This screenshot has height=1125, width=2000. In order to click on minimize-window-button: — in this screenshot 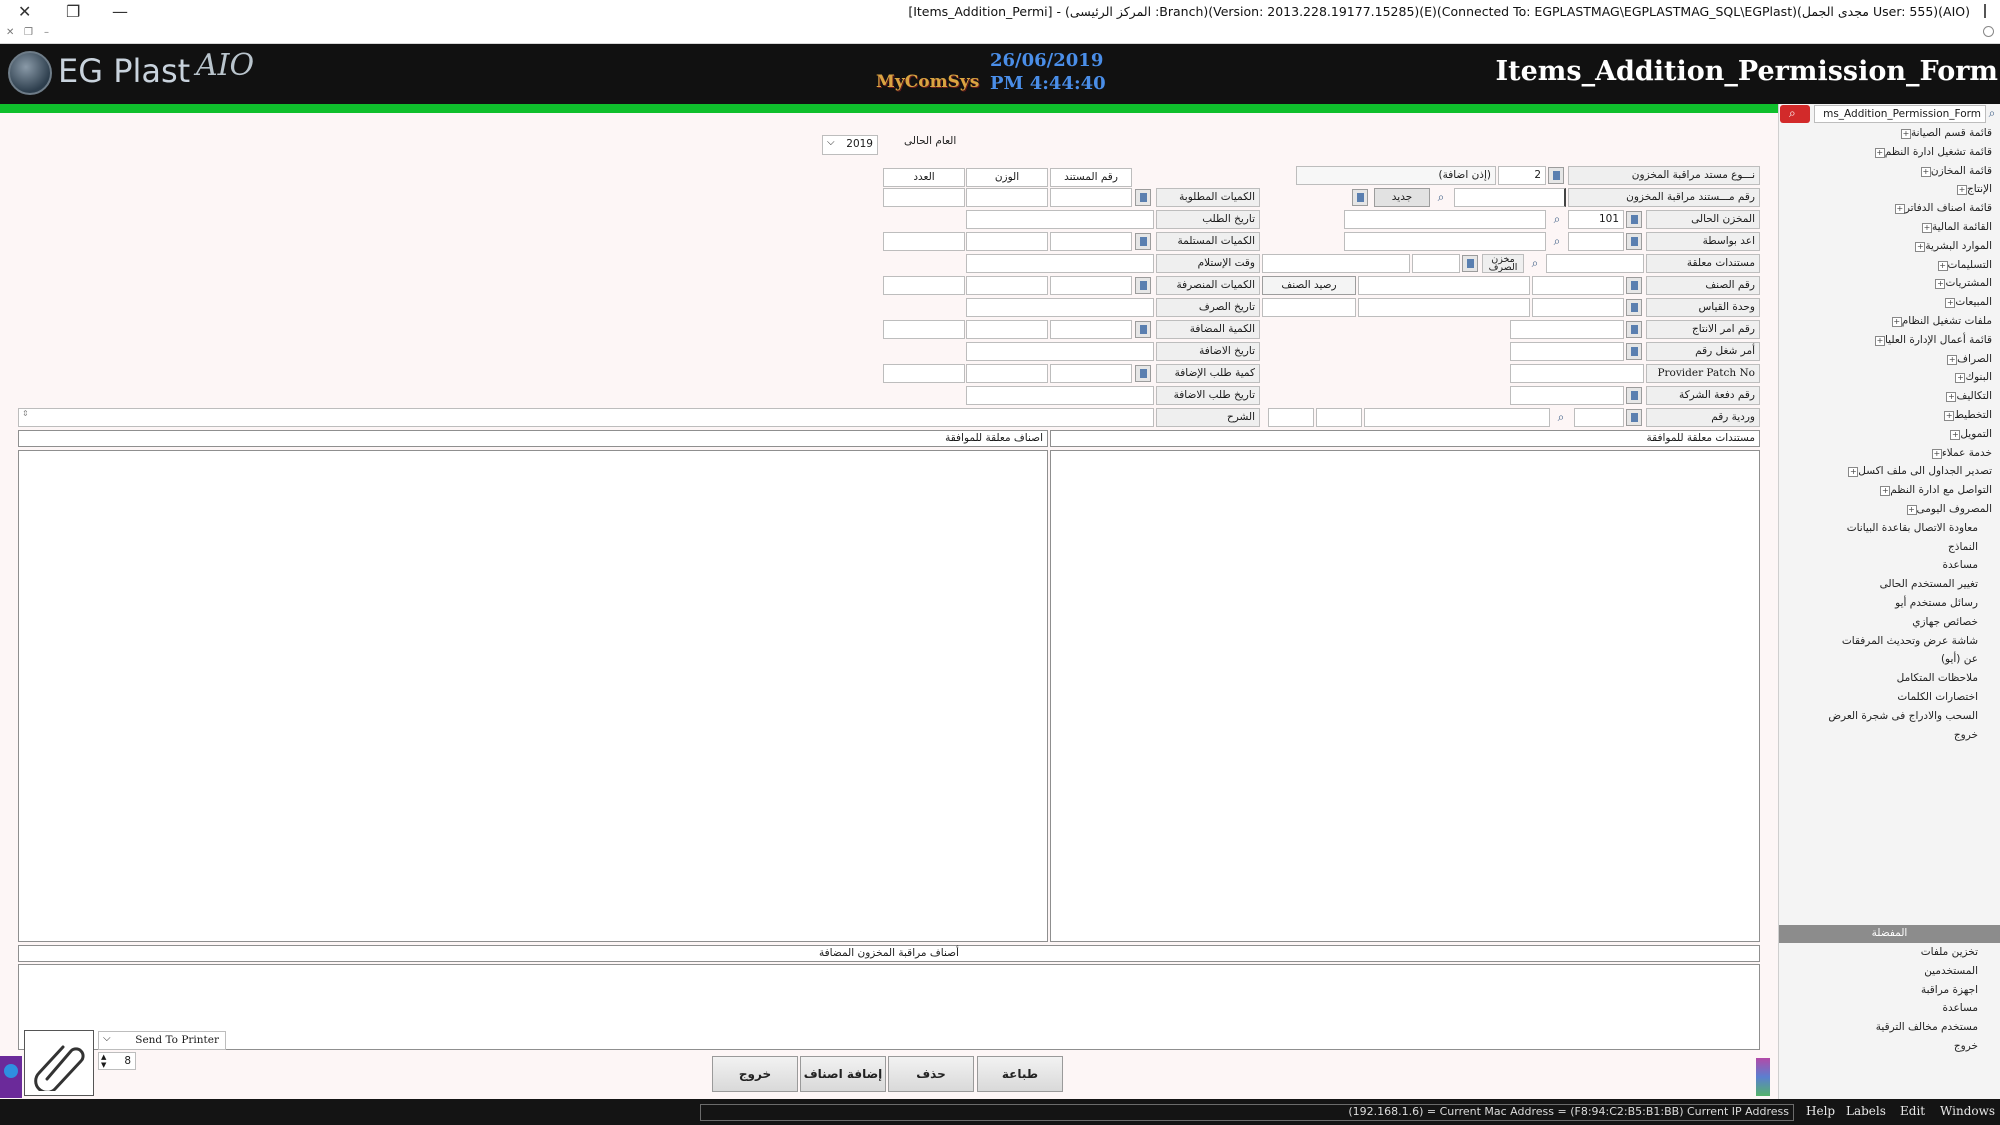, I will do `click(120, 11)`.